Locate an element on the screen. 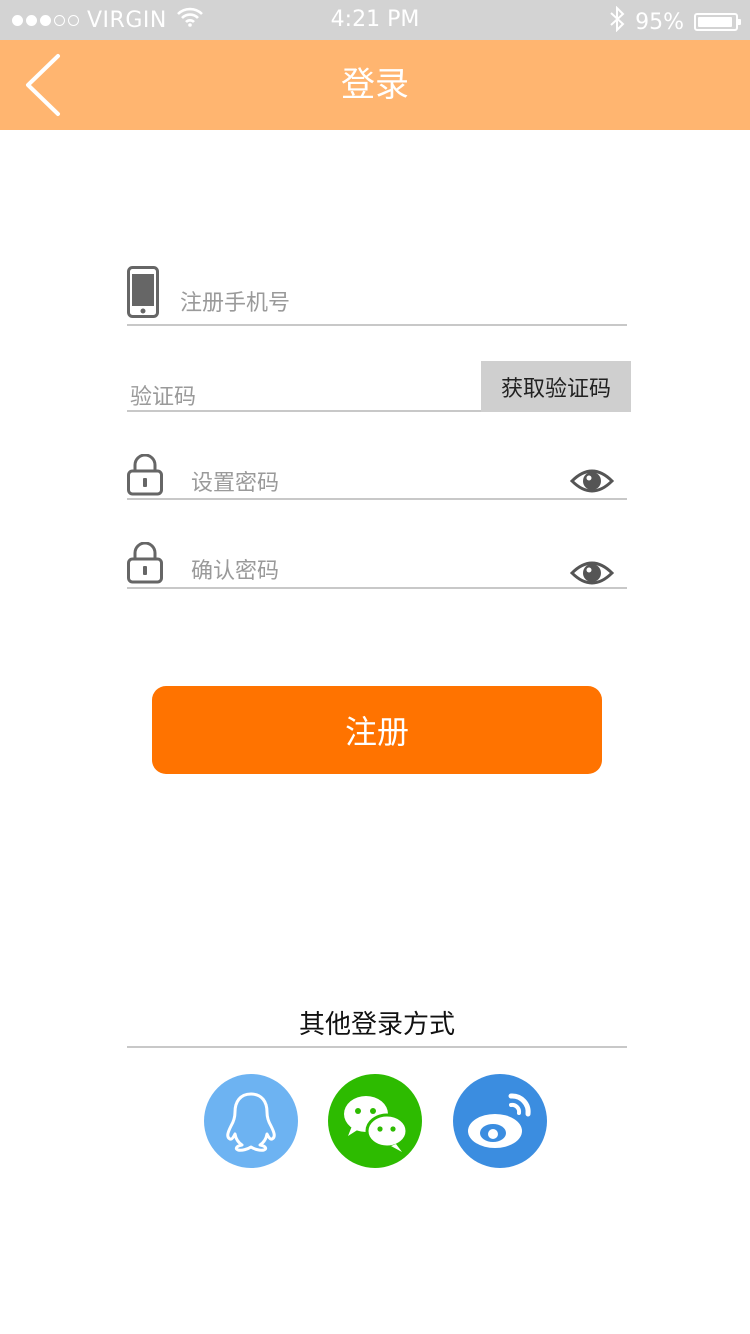  code-field-row is located at coordinates (304, 387).